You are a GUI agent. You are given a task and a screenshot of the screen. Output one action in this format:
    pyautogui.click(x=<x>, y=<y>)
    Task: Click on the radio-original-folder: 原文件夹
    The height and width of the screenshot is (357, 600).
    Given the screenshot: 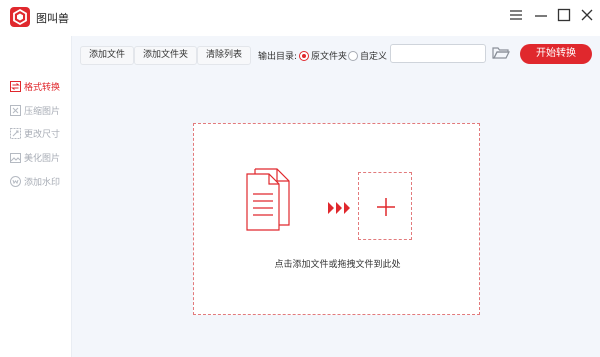 What is the action you would take?
    pyautogui.click(x=323, y=55)
    